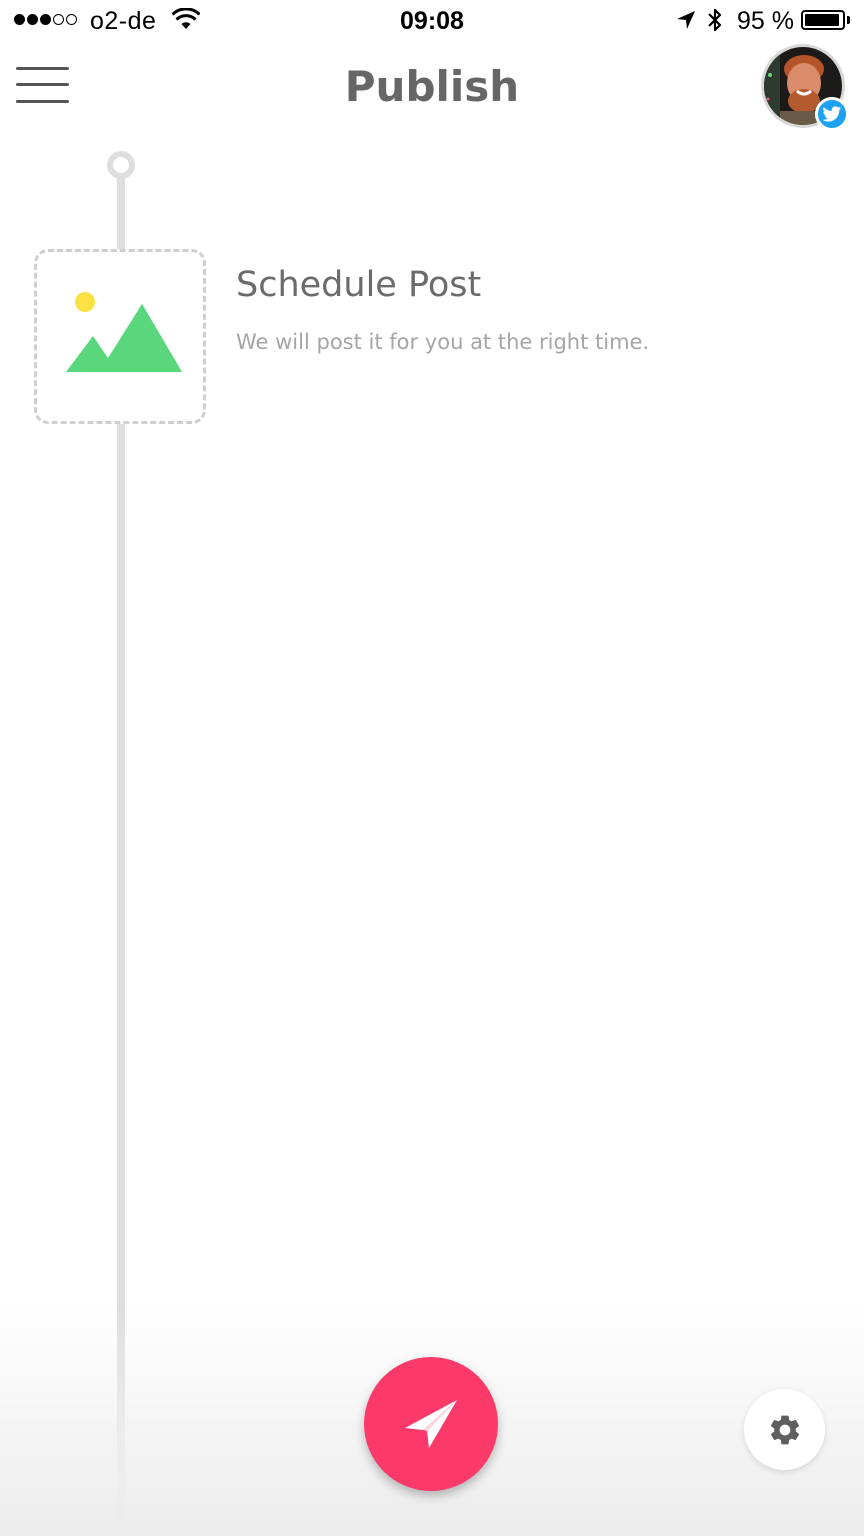 This screenshot has width=864, height=1536. I want to click on battery-icon, so click(823, 20).